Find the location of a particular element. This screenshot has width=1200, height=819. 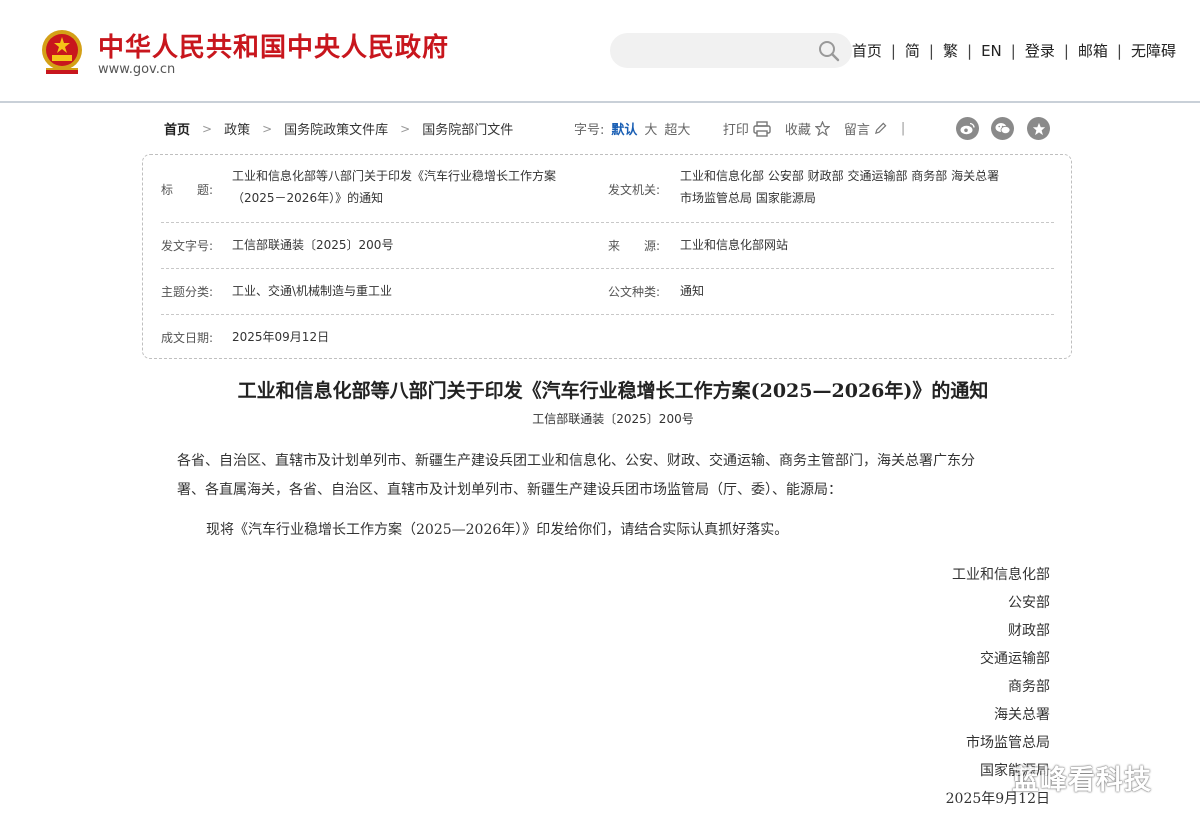

signatory: 财政部 is located at coordinates (1029, 631).